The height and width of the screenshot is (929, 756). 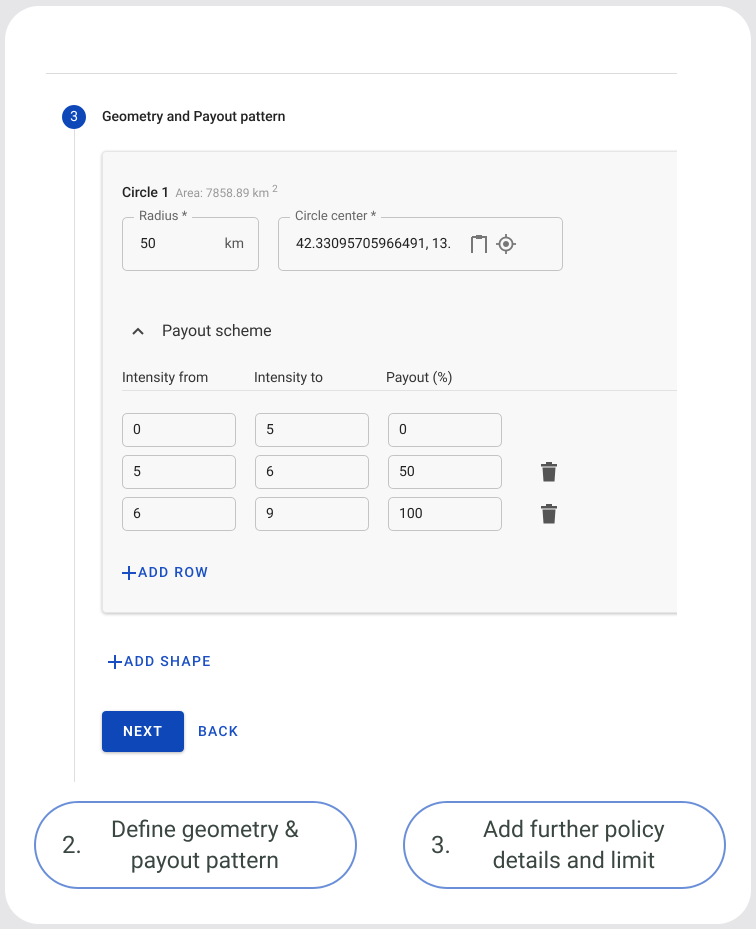 What do you see at coordinates (312, 514) in the screenshot?
I see `table-input: 9` at bounding box center [312, 514].